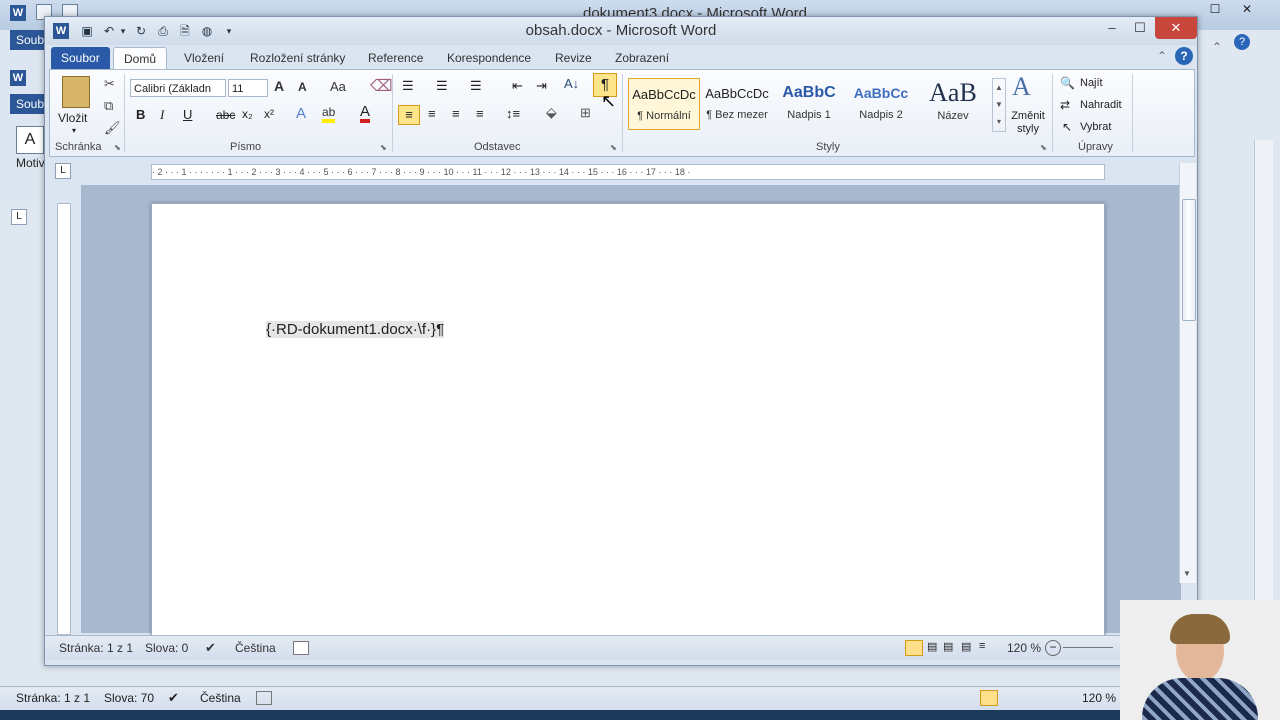 The image size is (1280, 720). Describe the element at coordinates (541, 86) in the screenshot. I see `increase-indent-icon: ⇥` at that location.